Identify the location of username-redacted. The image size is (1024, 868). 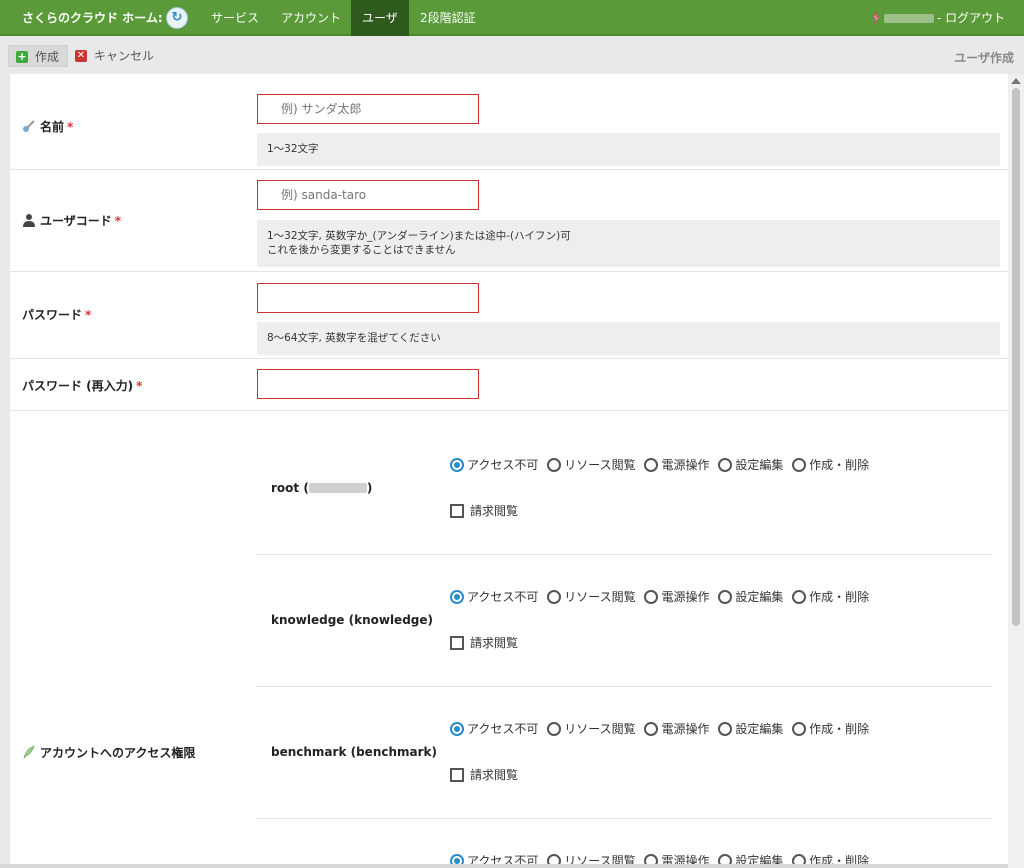
(909, 18).